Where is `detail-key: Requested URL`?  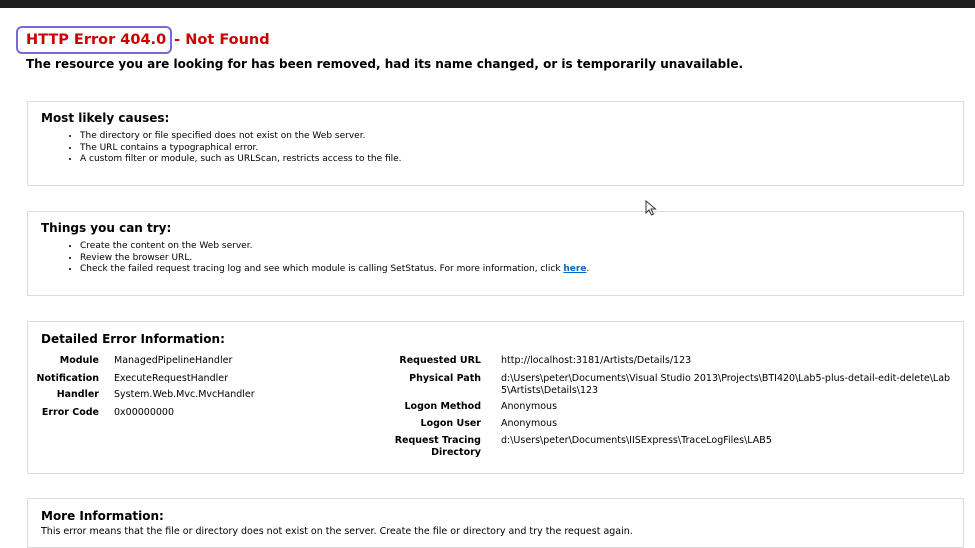
detail-key: Requested URL is located at coordinates (440, 360).